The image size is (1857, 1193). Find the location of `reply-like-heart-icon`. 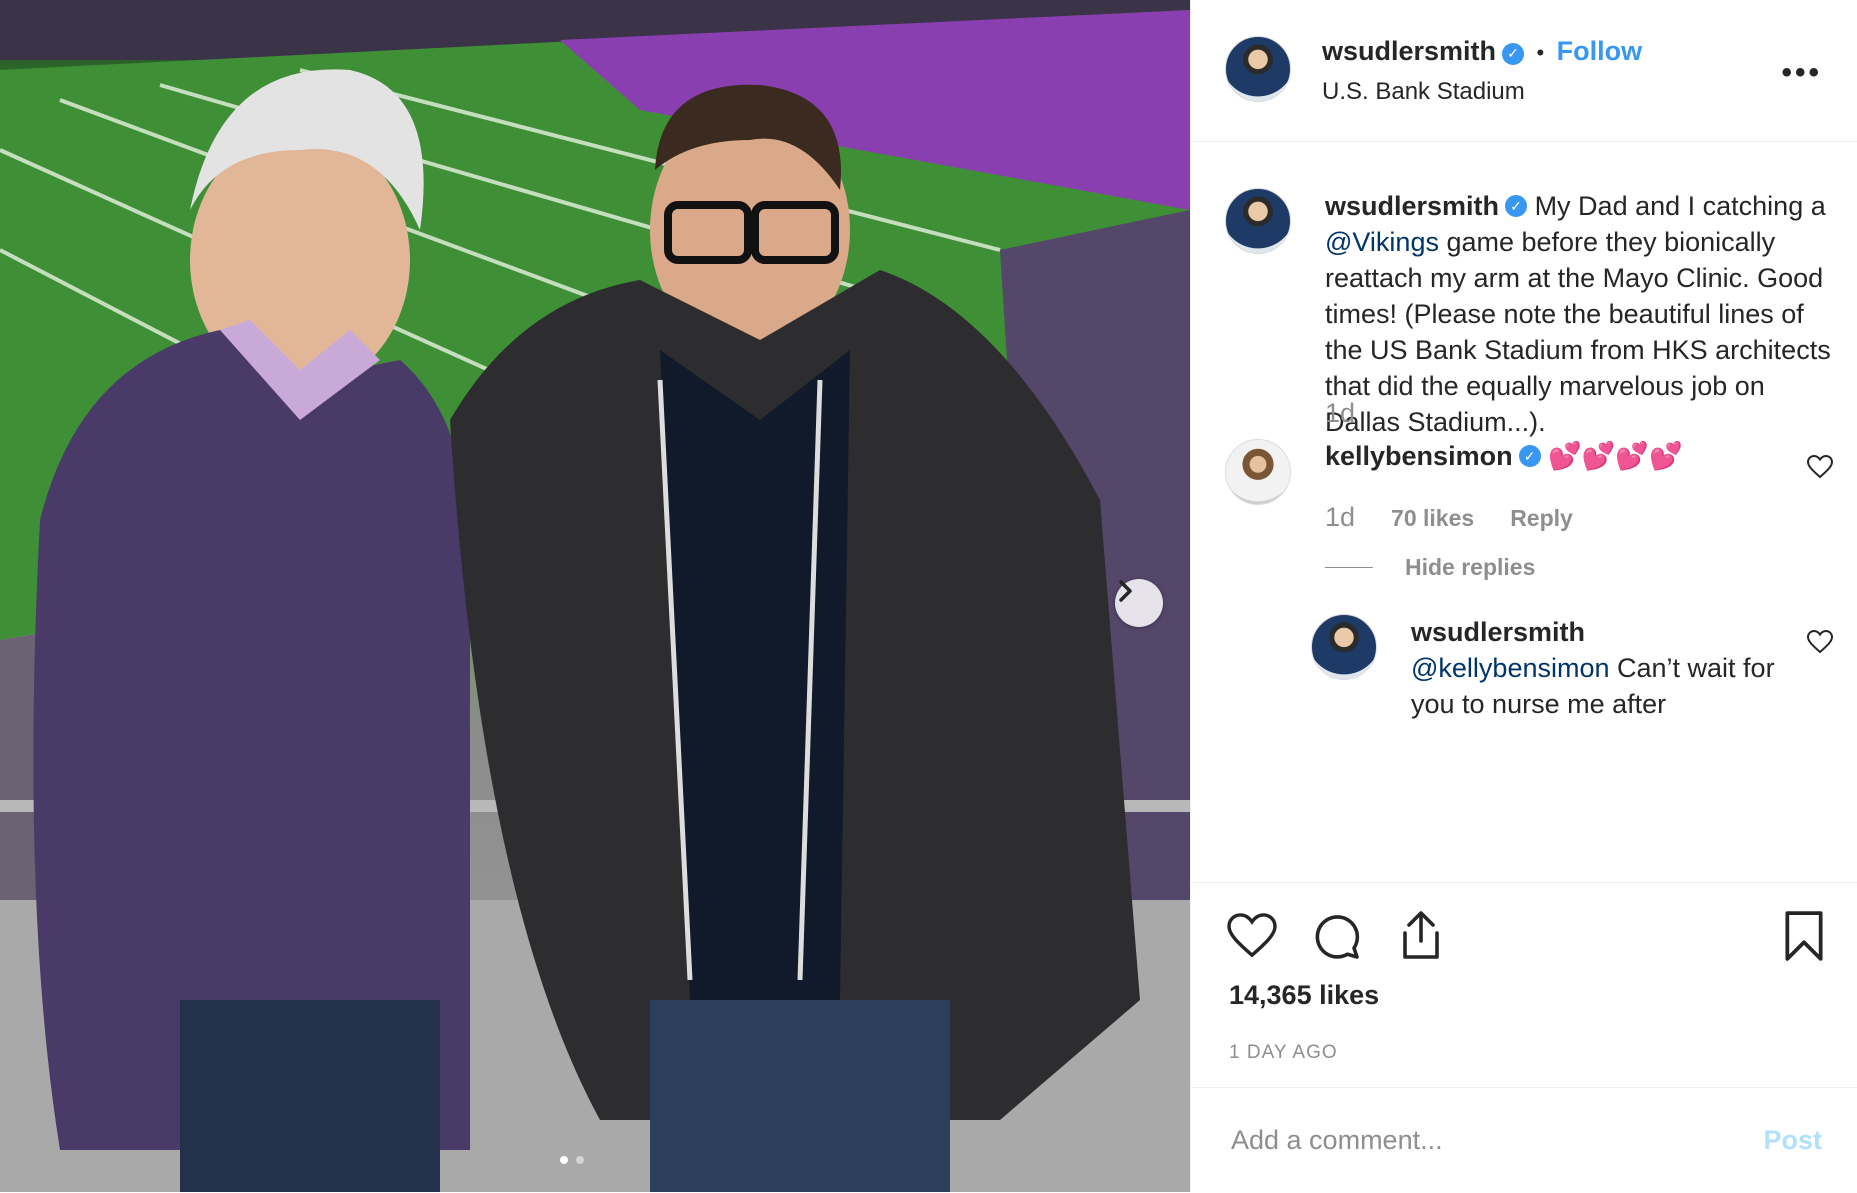

reply-like-heart-icon is located at coordinates (1820, 642).